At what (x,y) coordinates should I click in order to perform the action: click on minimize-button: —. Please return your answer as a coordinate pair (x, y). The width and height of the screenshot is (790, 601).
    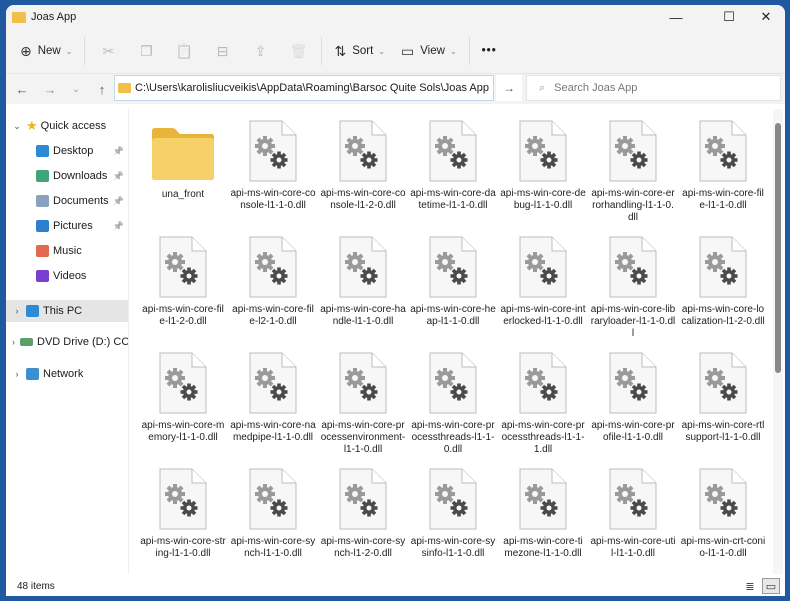
    Looking at the image, I should click on (676, 17).